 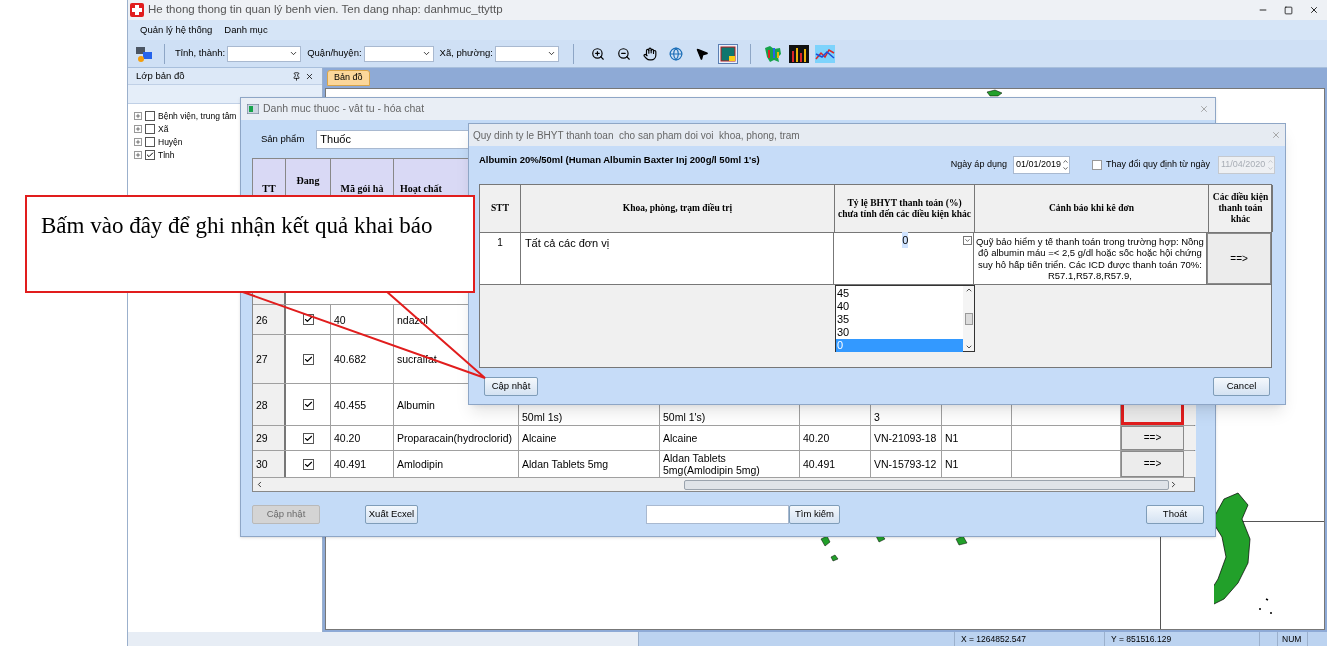 What do you see at coordinates (899, 319) in the screenshot?
I see `list-option: 35` at bounding box center [899, 319].